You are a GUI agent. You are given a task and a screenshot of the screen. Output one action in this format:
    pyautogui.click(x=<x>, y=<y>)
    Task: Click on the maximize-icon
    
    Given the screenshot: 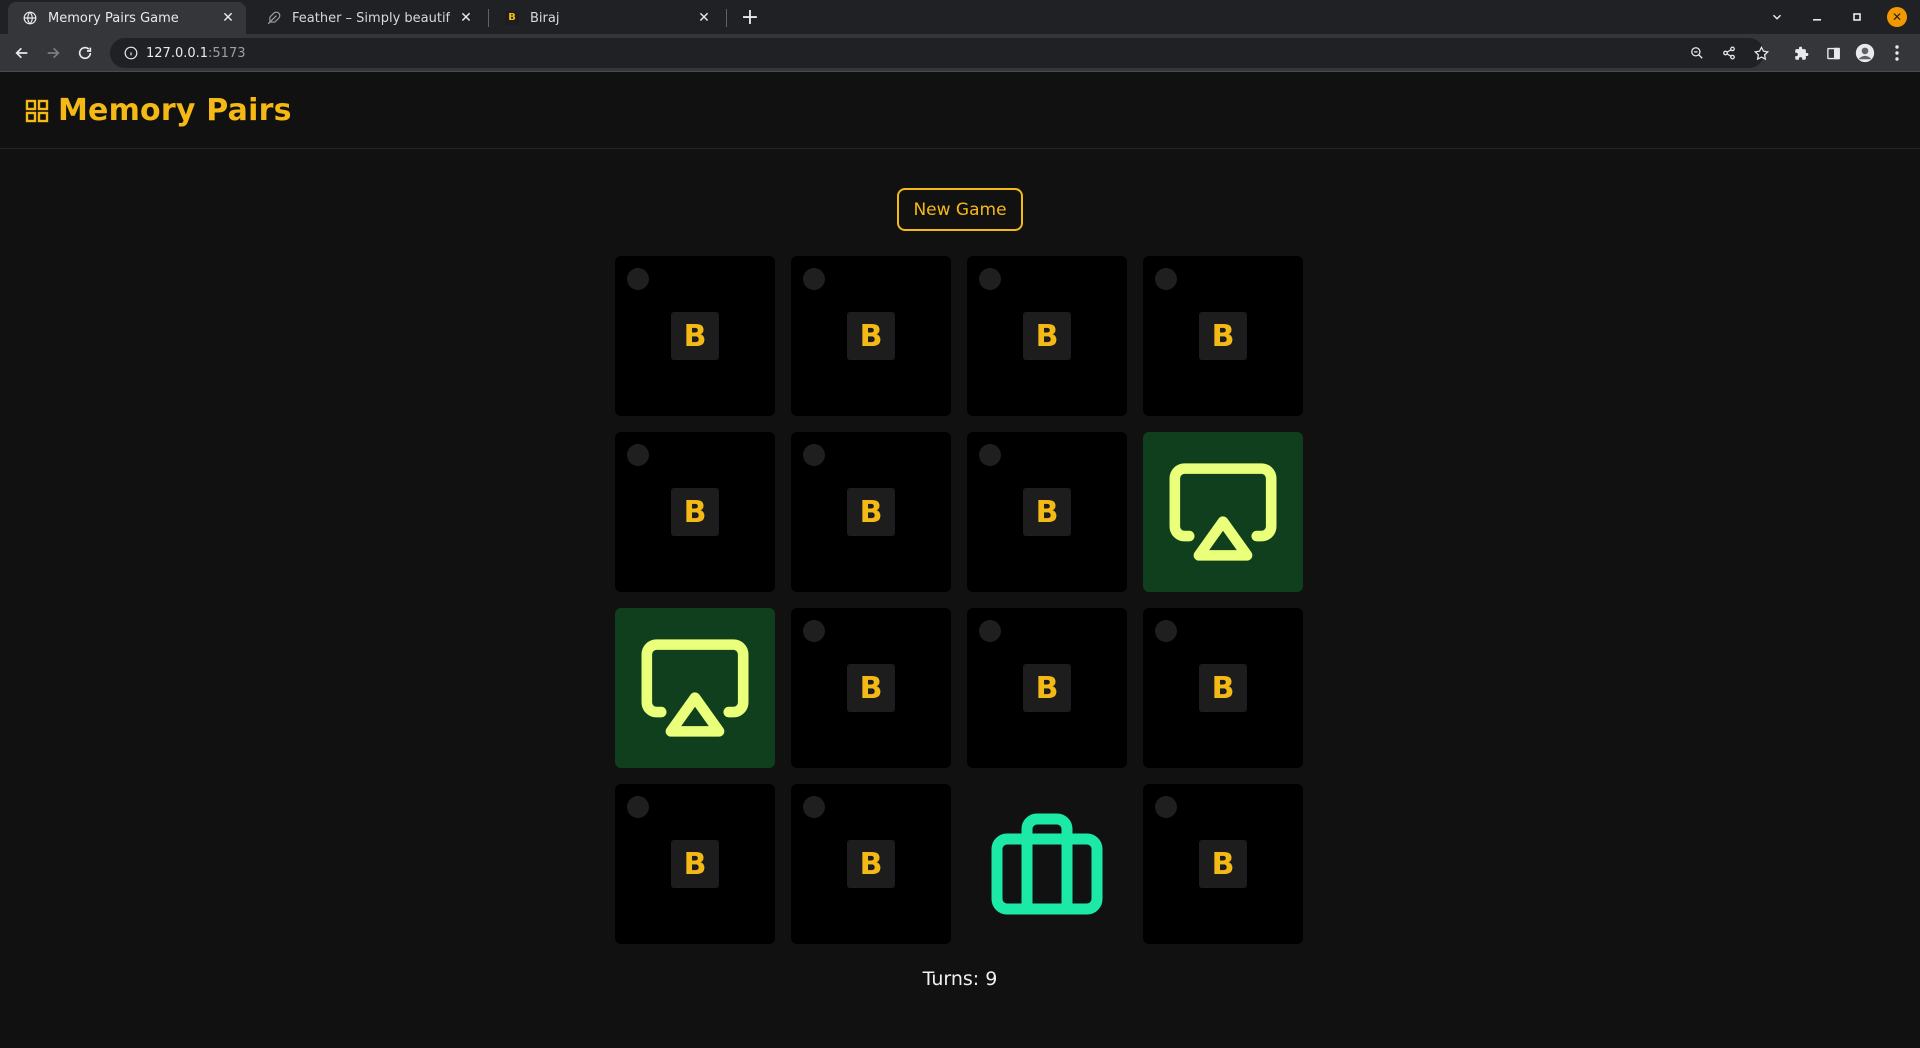 What is the action you would take?
    pyautogui.click(x=1857, y=17)
    